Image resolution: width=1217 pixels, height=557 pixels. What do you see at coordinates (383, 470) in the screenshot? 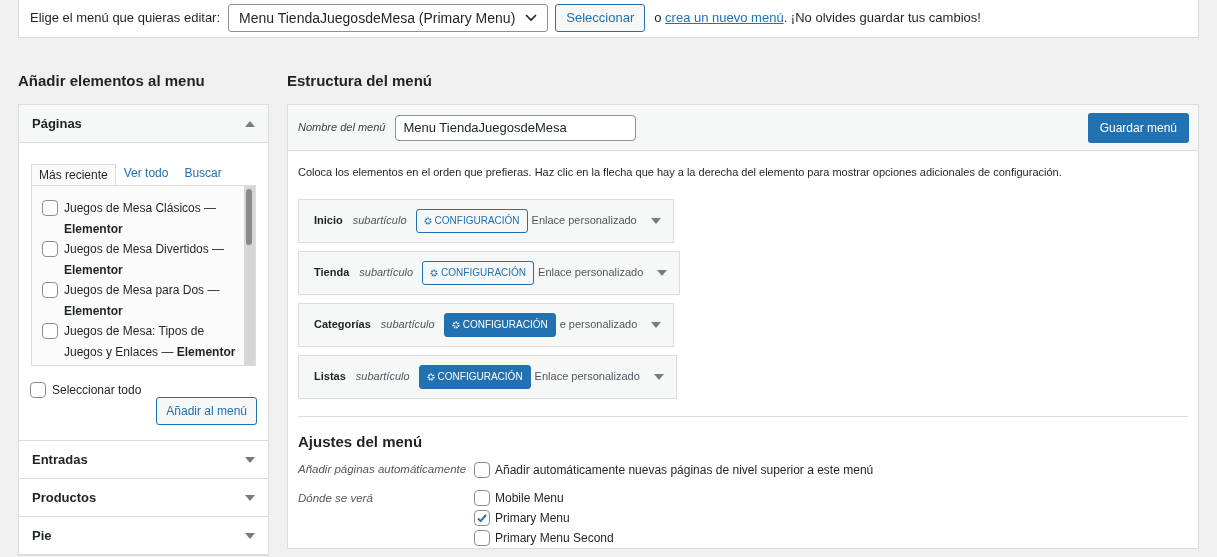
I see `setting-label: Añadir páginas automáticamente` at bounding box center [383, 470].